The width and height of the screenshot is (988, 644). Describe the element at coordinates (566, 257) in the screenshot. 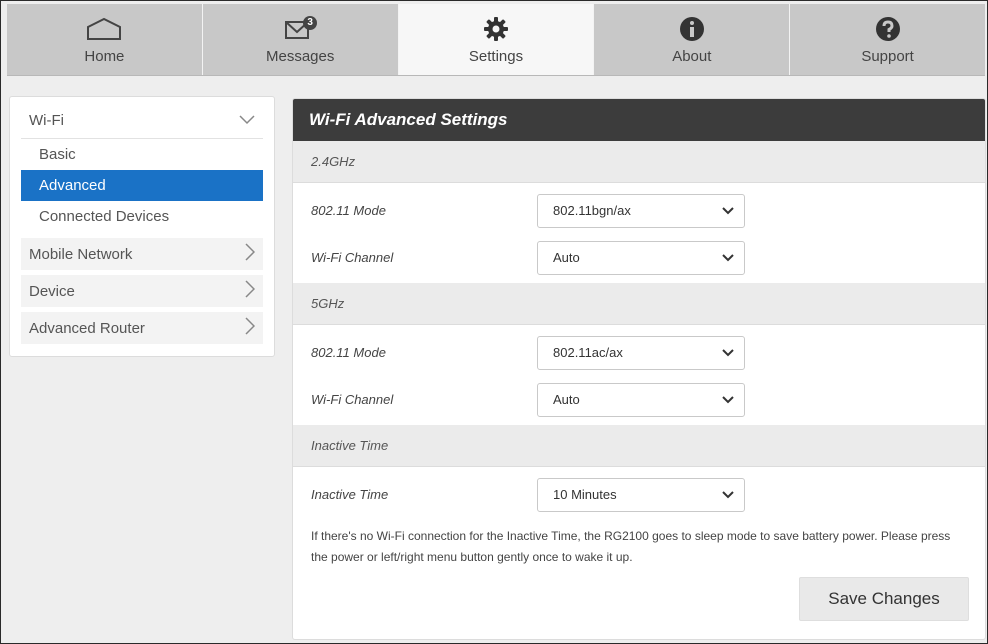

I see `select-24-channel-value: Auto` at that location.